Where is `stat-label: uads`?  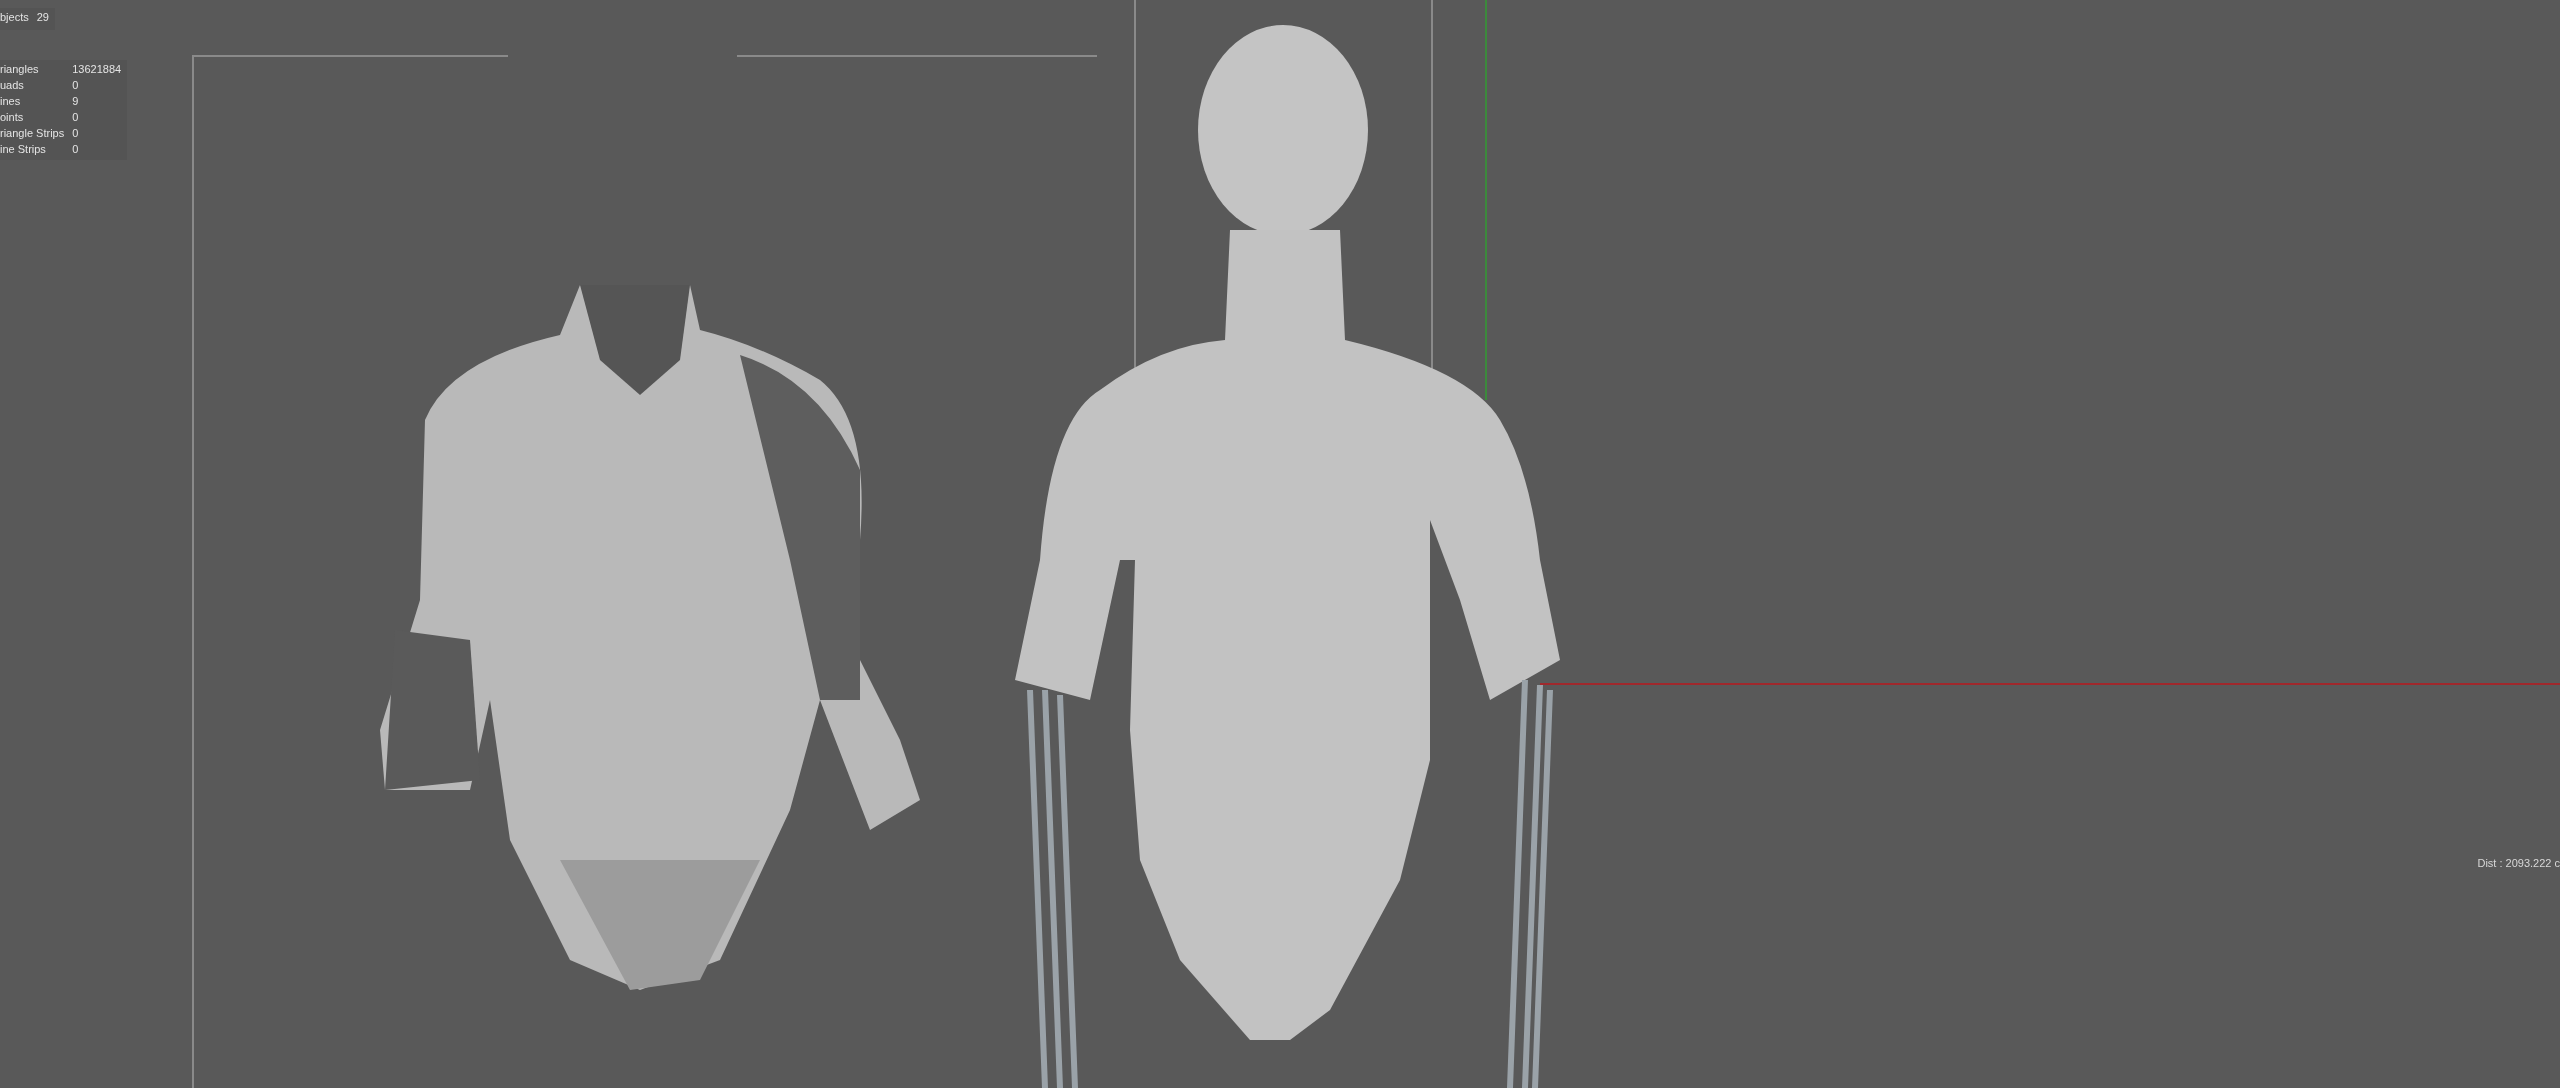
stat-label: uads is located at coordinates (12, 85).